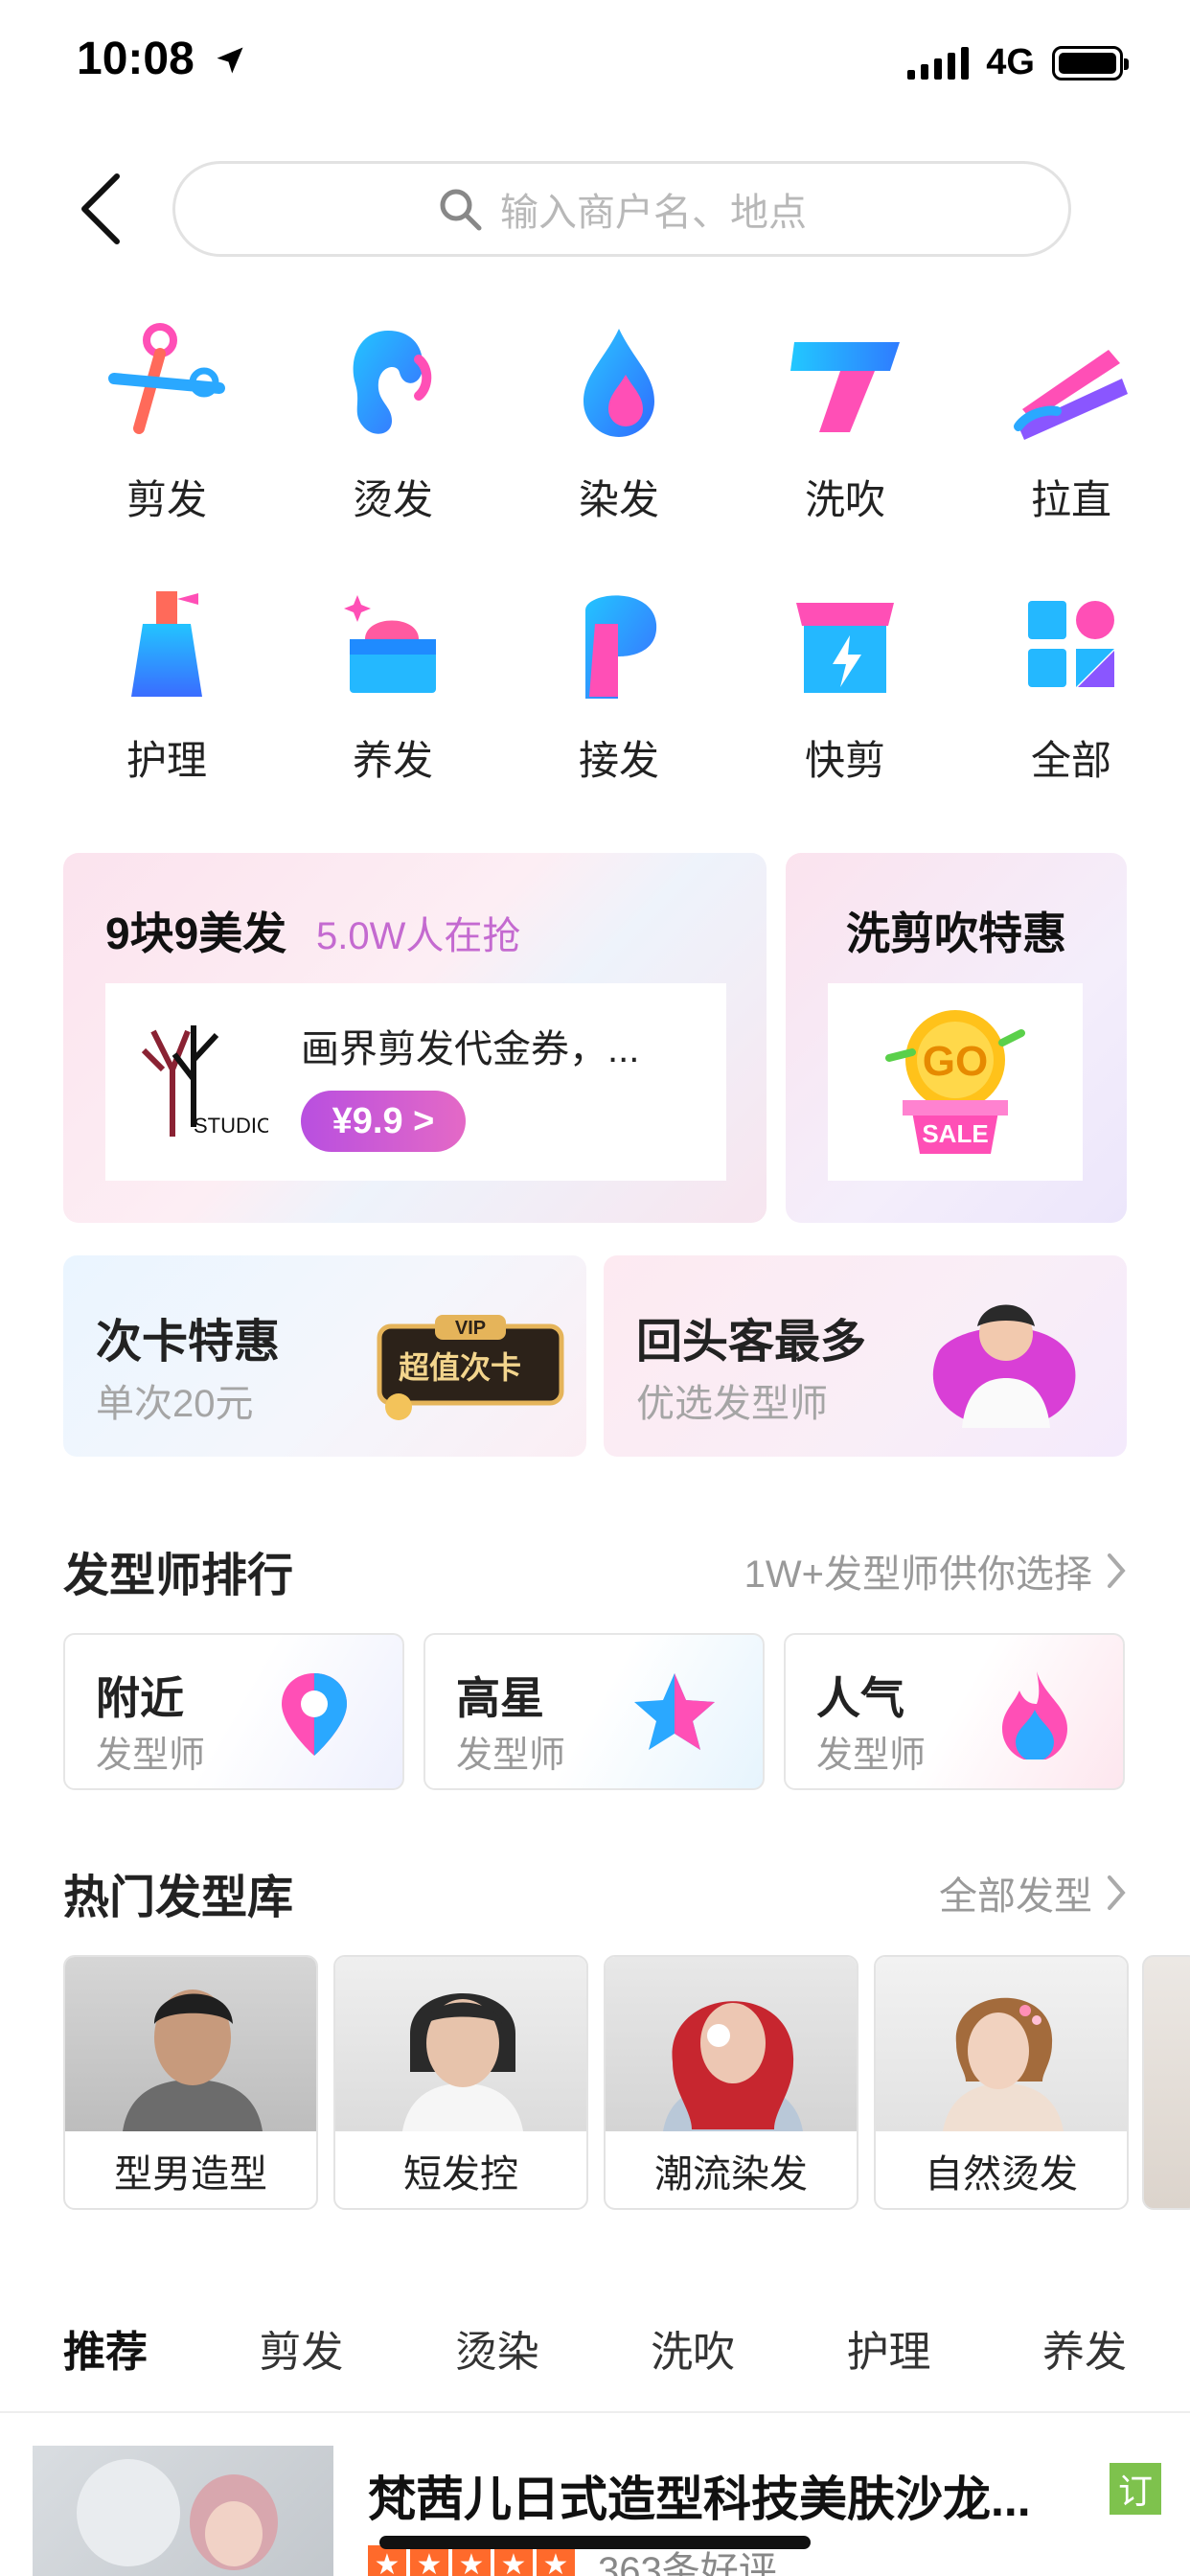 Image resolution: width=1190 pixels, height=2576 pixels. Describe the element at coordinates (461, 210) in the screenshot. I see `search-icon` at that location.